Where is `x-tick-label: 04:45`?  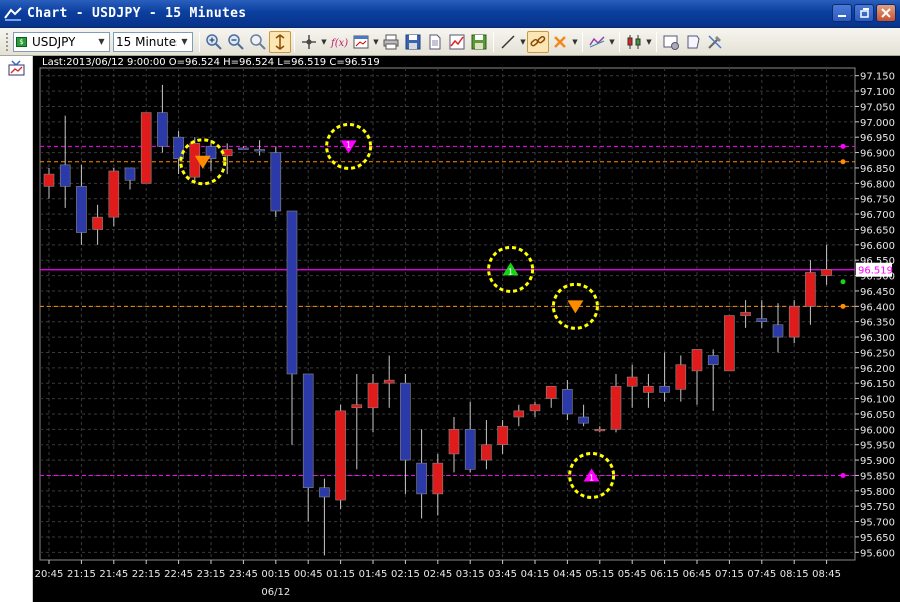 x-tick-label: 04:45 is located at coordinates (567, 574).